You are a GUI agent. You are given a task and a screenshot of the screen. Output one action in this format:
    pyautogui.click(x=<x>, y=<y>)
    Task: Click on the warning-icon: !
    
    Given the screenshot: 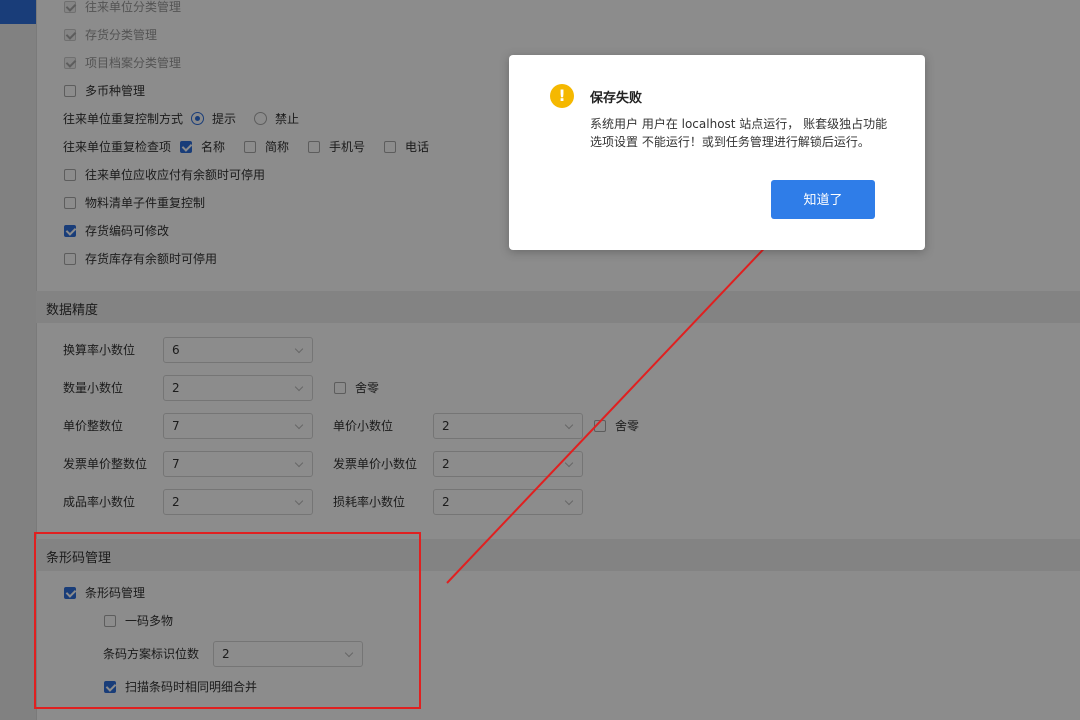 What is the action you would take?
    pyautogui.click(x=562, y=96)
    